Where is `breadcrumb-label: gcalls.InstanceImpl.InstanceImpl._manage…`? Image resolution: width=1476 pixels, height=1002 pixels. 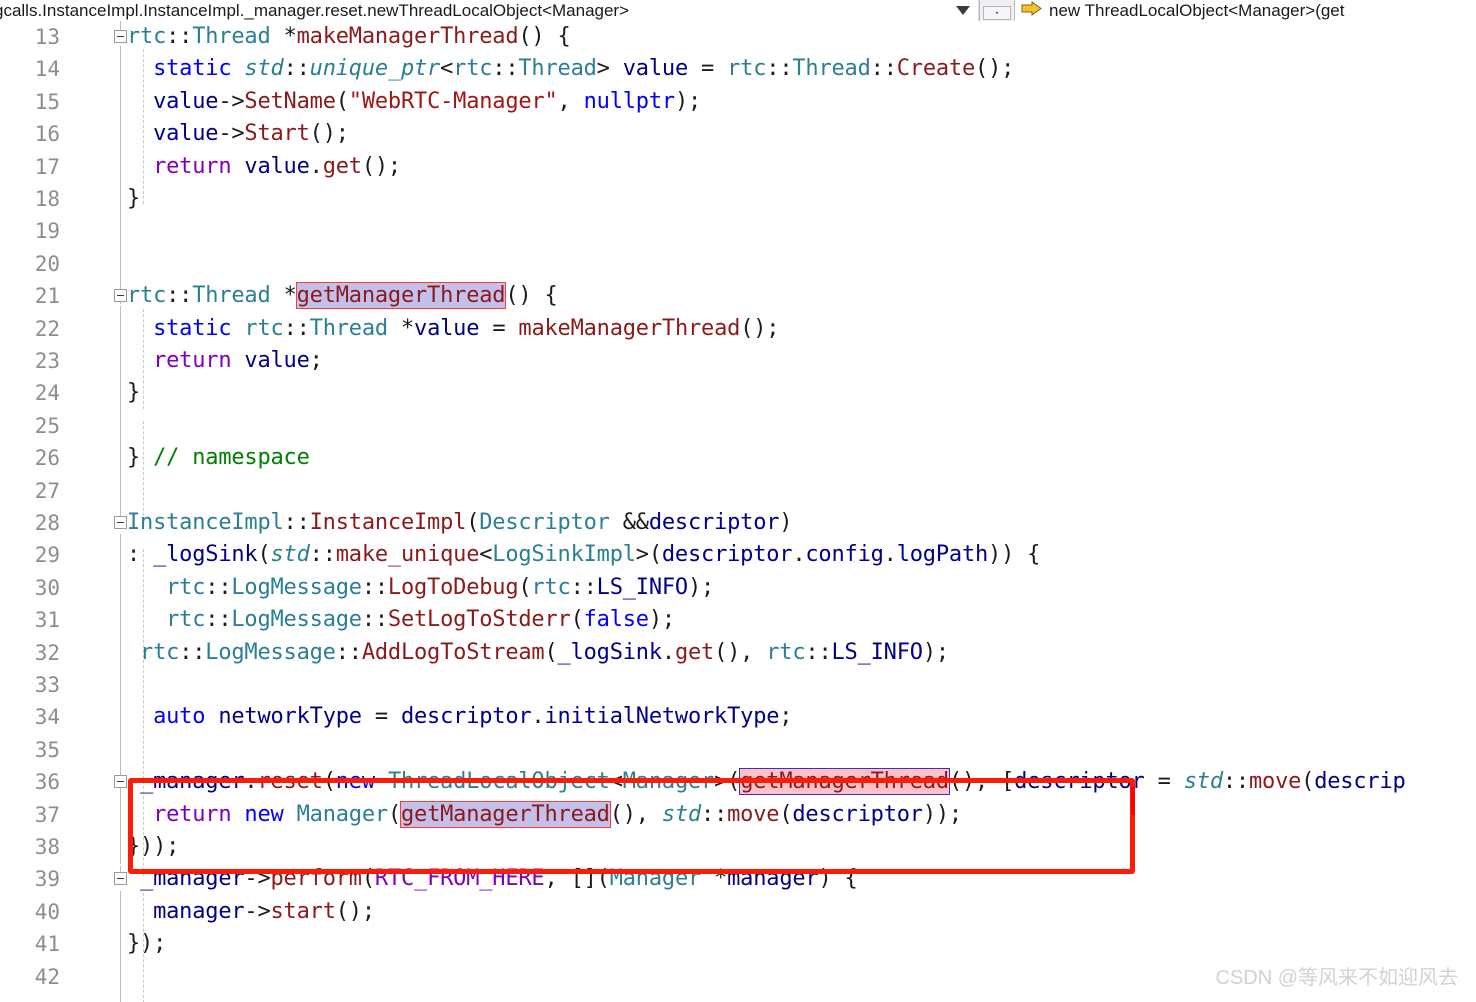
breadcrumb-label: gcalls.InstanceImpl.InstanceImpl._manage… is located at coordinates (315, 10).